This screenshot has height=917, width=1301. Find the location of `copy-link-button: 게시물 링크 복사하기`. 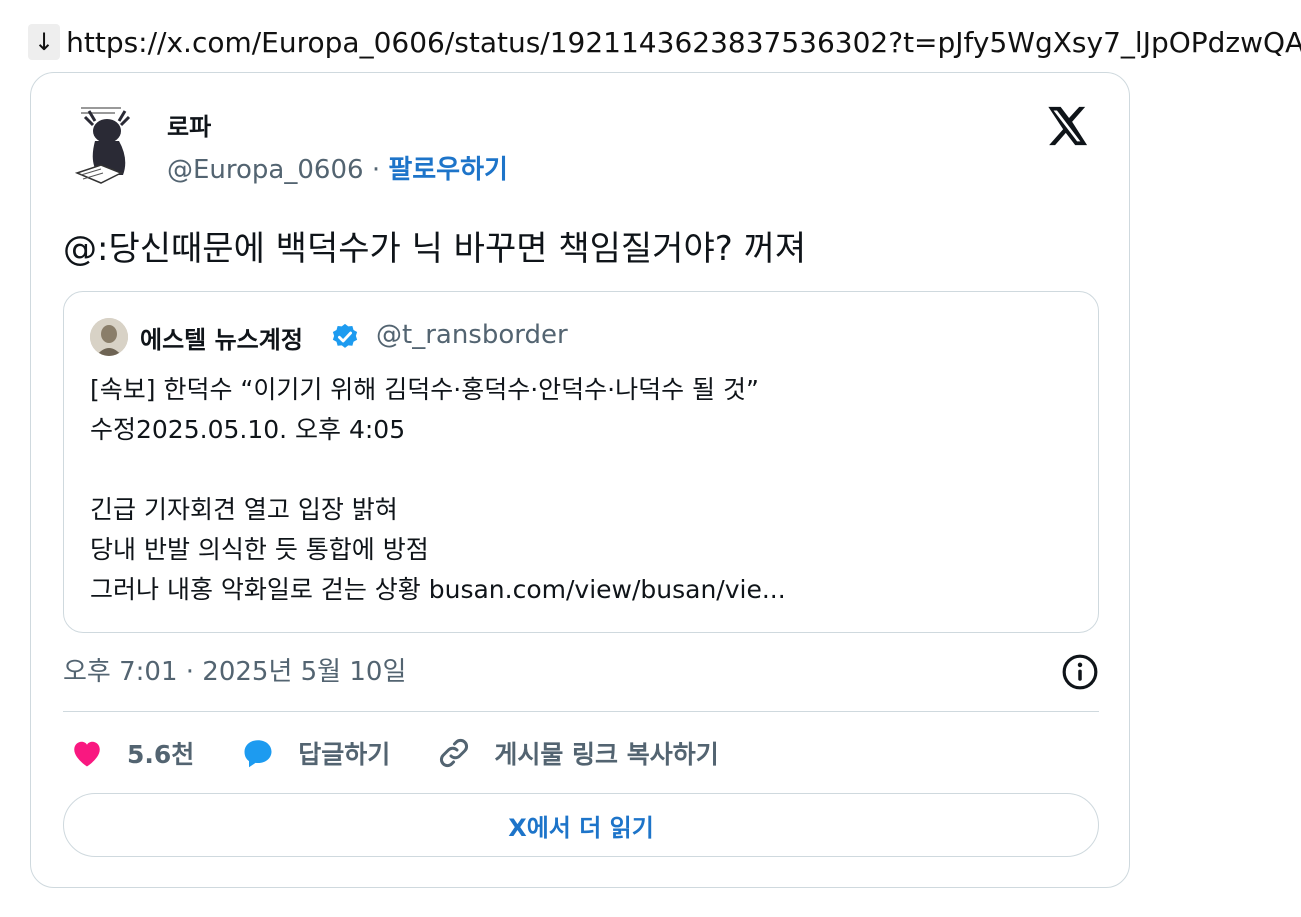

copy-link-button: 게시물 링크 복사하기 is located at coordinates (577, 753).